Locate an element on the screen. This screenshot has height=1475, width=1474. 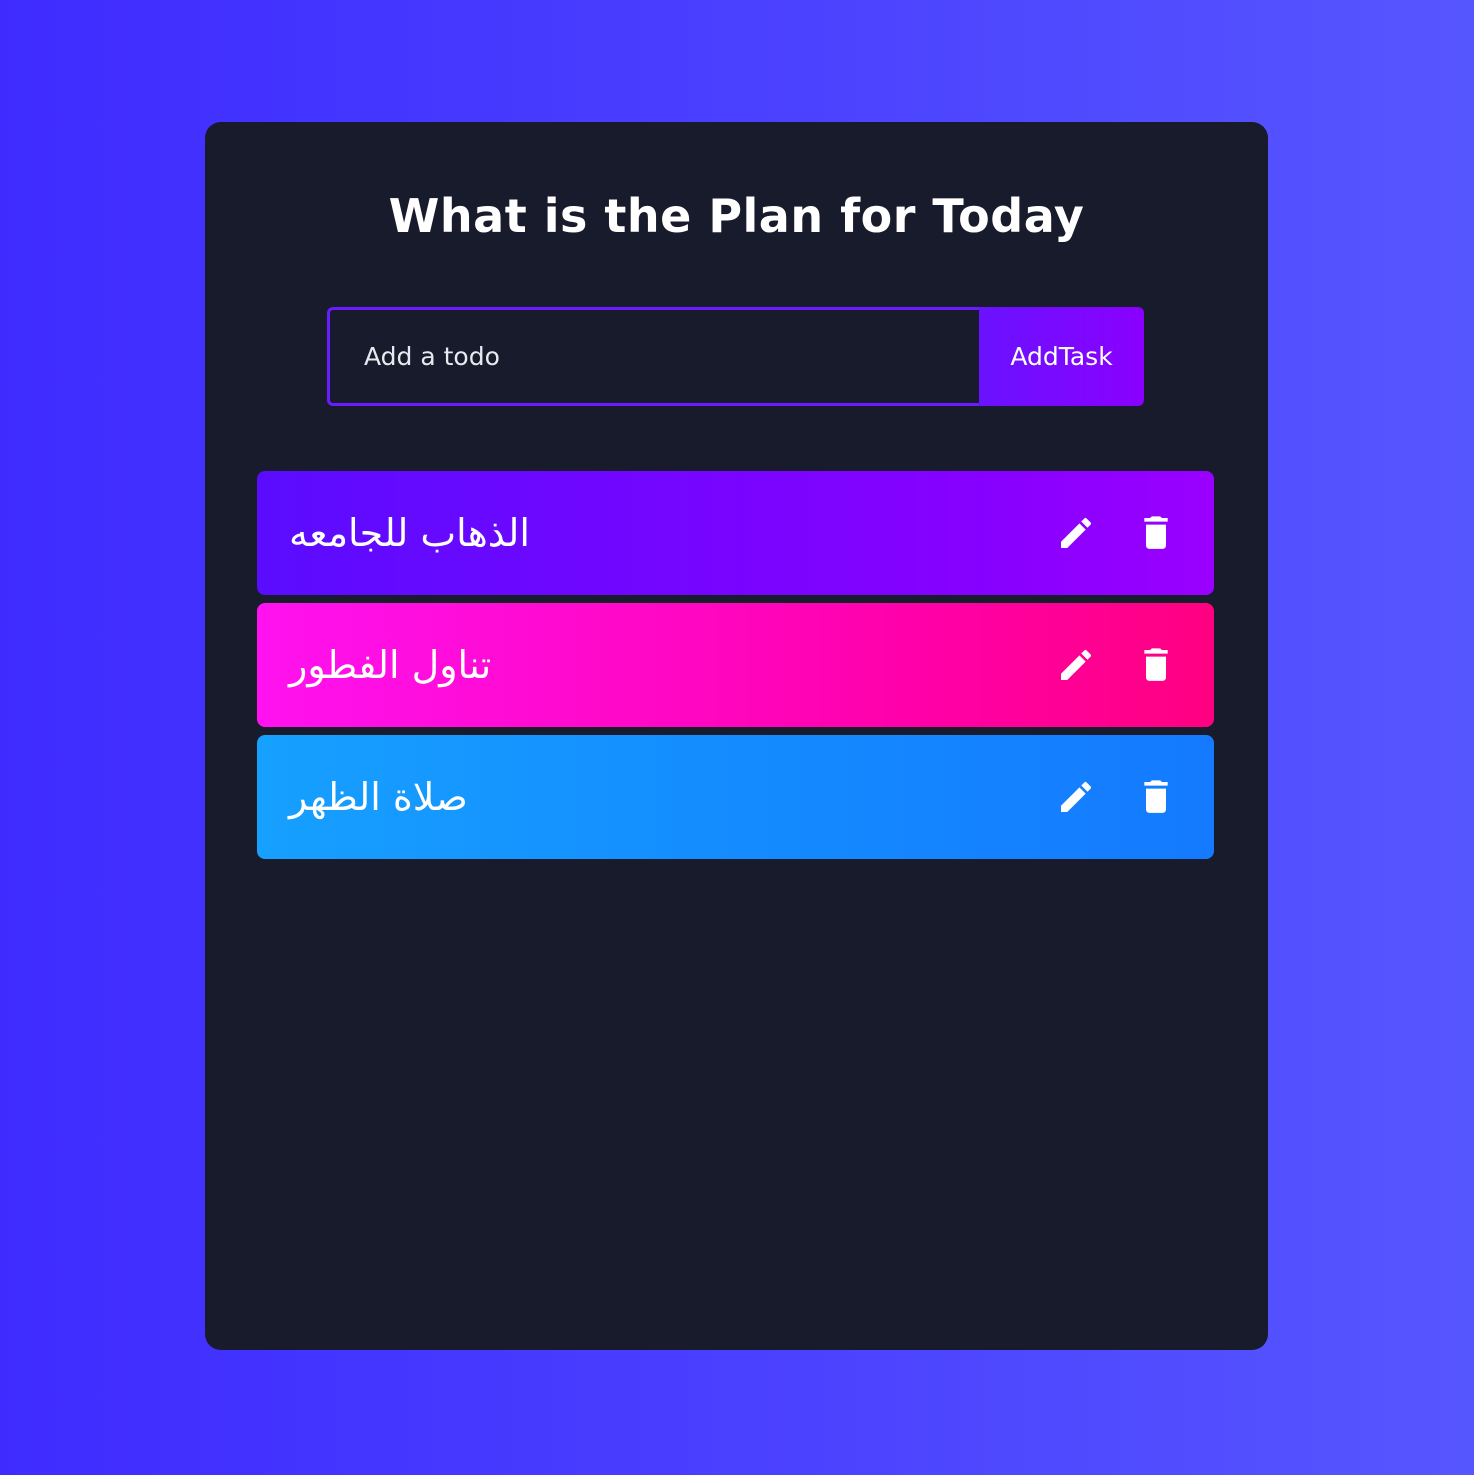
page-title: What is the Plan for Today is located at coordinates (736, 216).